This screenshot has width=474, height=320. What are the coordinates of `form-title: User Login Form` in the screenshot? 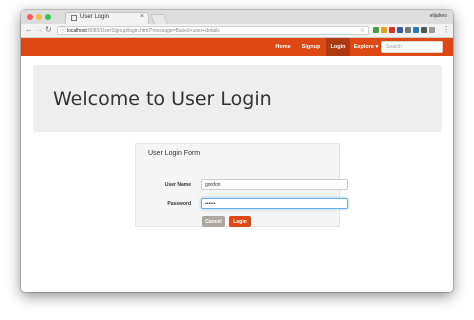 It's located at (174, 153).